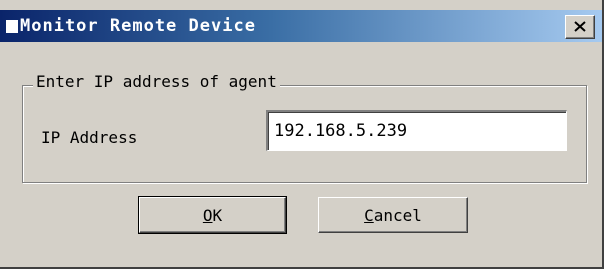 This screenshot has width=604, height=269. I want to click on cancel-button: Cancel, so click(393, 215).